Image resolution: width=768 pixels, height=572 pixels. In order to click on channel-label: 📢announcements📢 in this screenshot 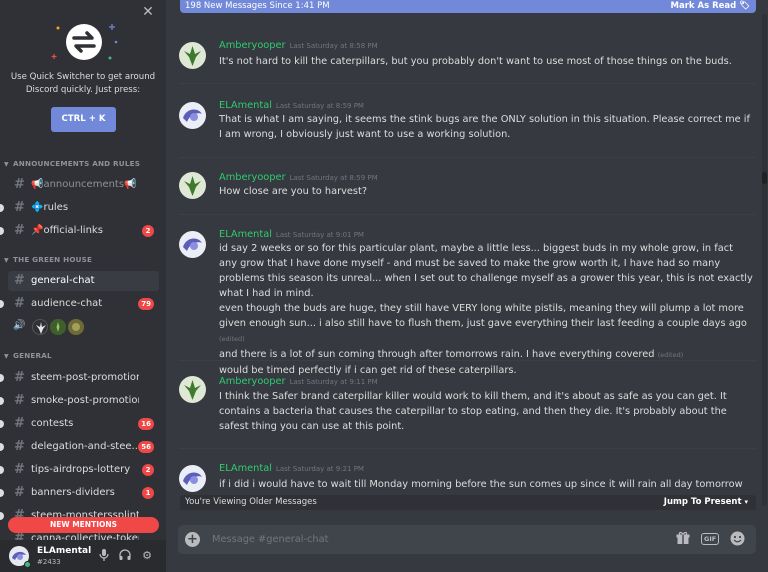, I will do `click(84, 184)`.